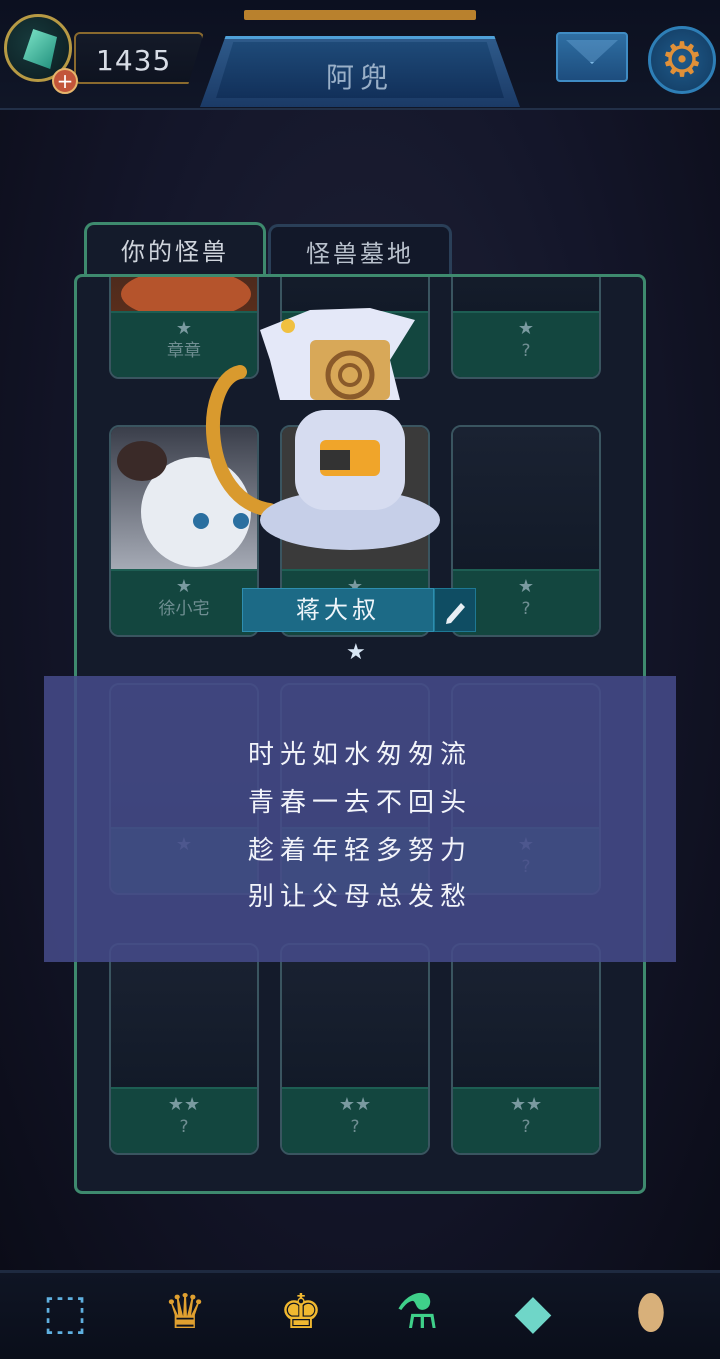 The image size is (720, 1359). I want to click on poem-line: 趁着年轻多努力, so click(359, 851).